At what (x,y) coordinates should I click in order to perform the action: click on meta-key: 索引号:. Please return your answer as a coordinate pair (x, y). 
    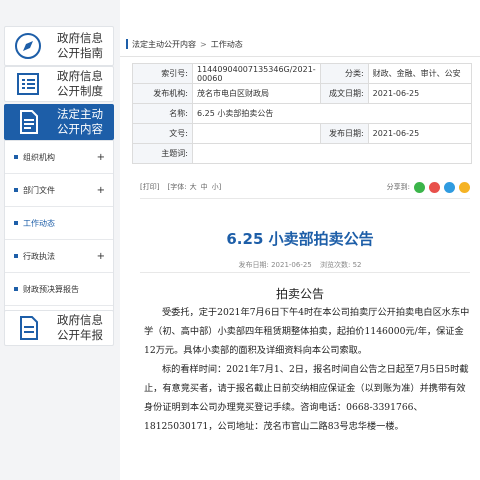
    Looking at the image, I should click on (162, 73).